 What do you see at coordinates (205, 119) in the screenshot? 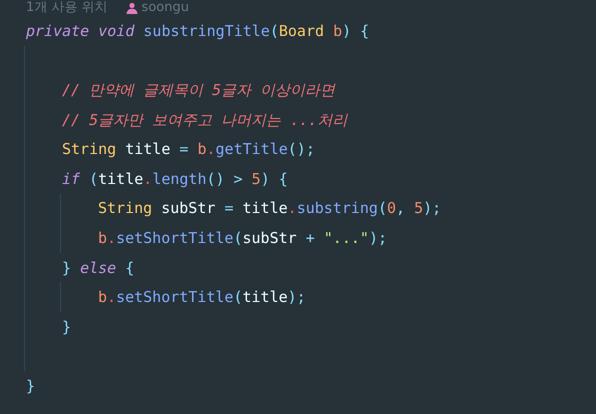
I see `code-line: // 5글자만 보여주고 나머지는 ...처리` at bounding box center [205, 119].